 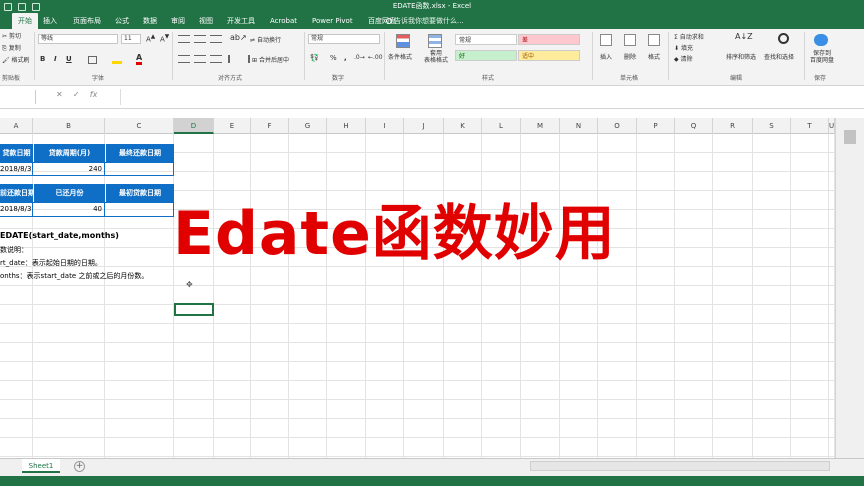 What do you see at coordinates (810, 126) in the screenshot?
I see `column-header-t: T` at bounding box center [810, 126].